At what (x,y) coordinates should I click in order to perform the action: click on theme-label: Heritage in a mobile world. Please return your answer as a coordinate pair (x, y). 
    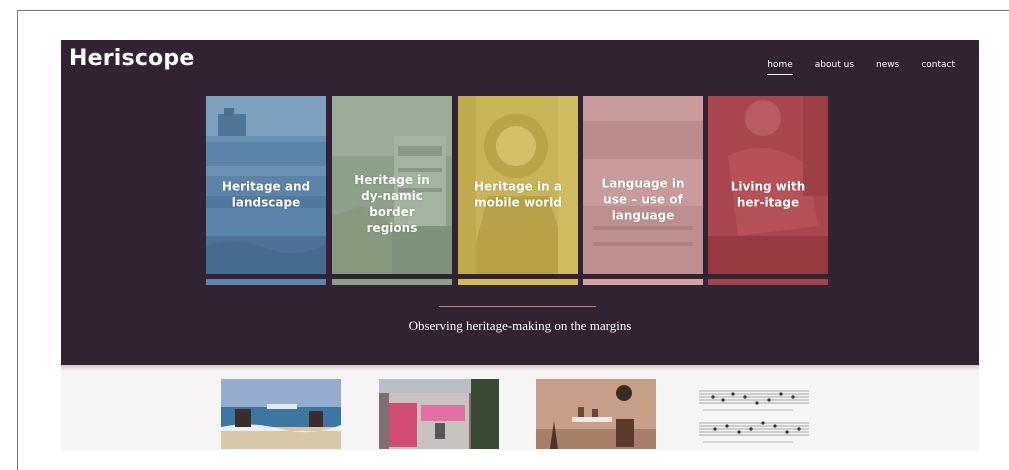
    Looking at the image, I should click on (518, 194).